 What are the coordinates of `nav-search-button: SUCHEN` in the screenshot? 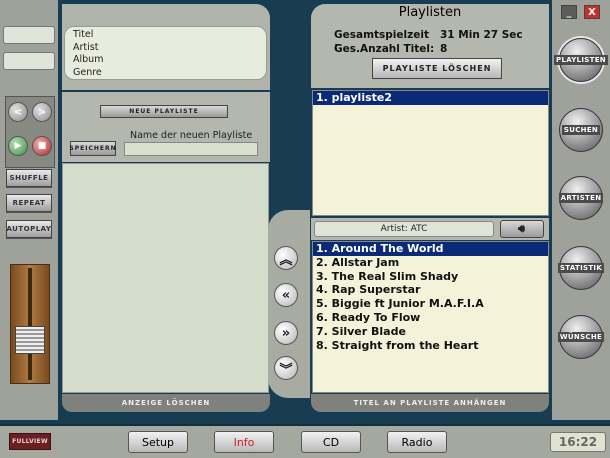 It's located at (581, 130).